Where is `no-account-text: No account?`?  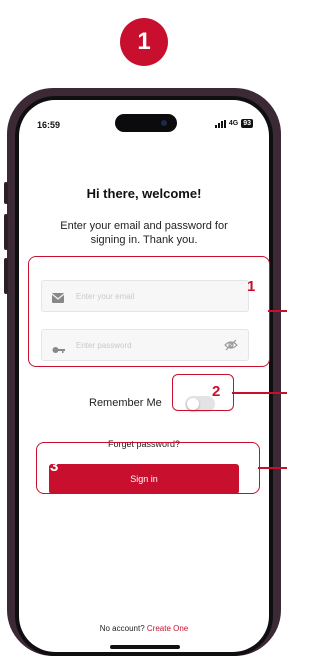 no-account-text: No account? is located at coordinates (122, 628).